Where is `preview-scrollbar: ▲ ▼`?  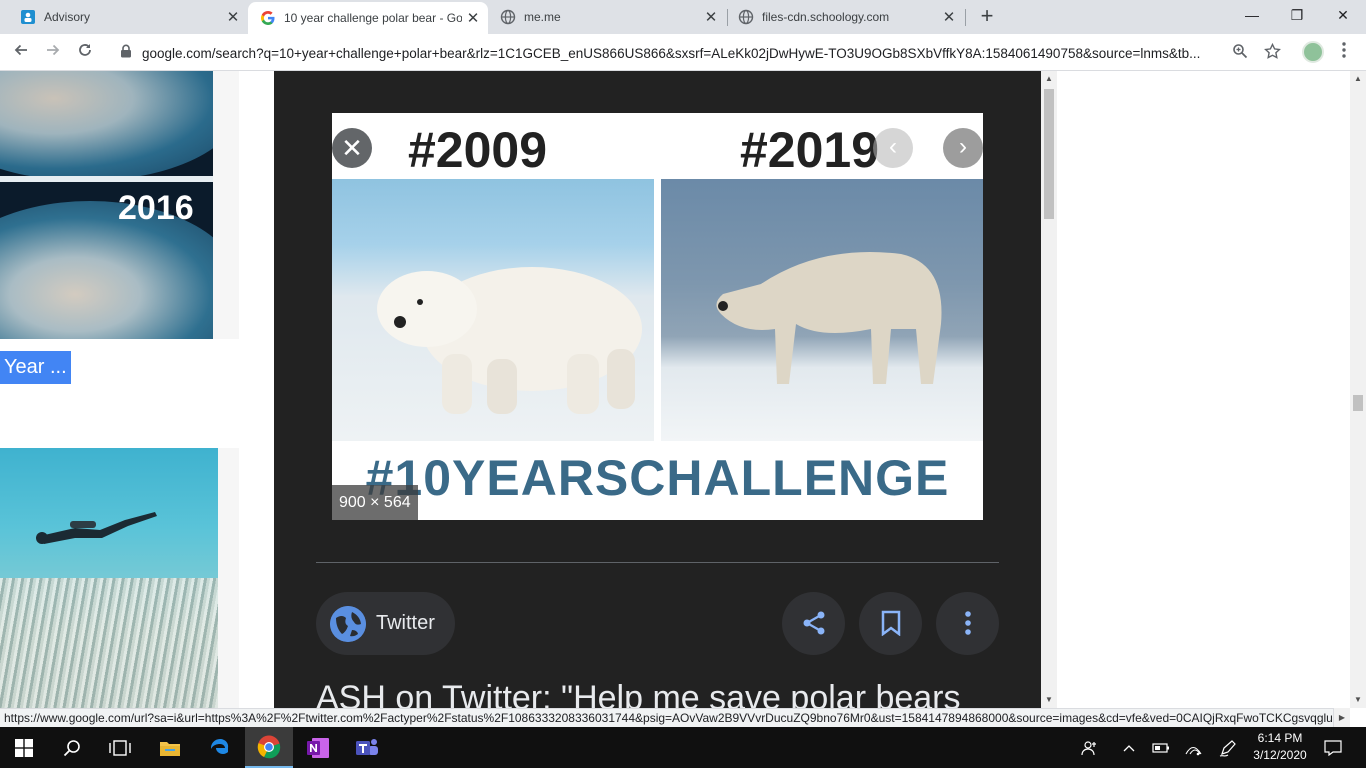 preview-scrollbar: ▲ ▼ is located at coordinates (1049, 389).